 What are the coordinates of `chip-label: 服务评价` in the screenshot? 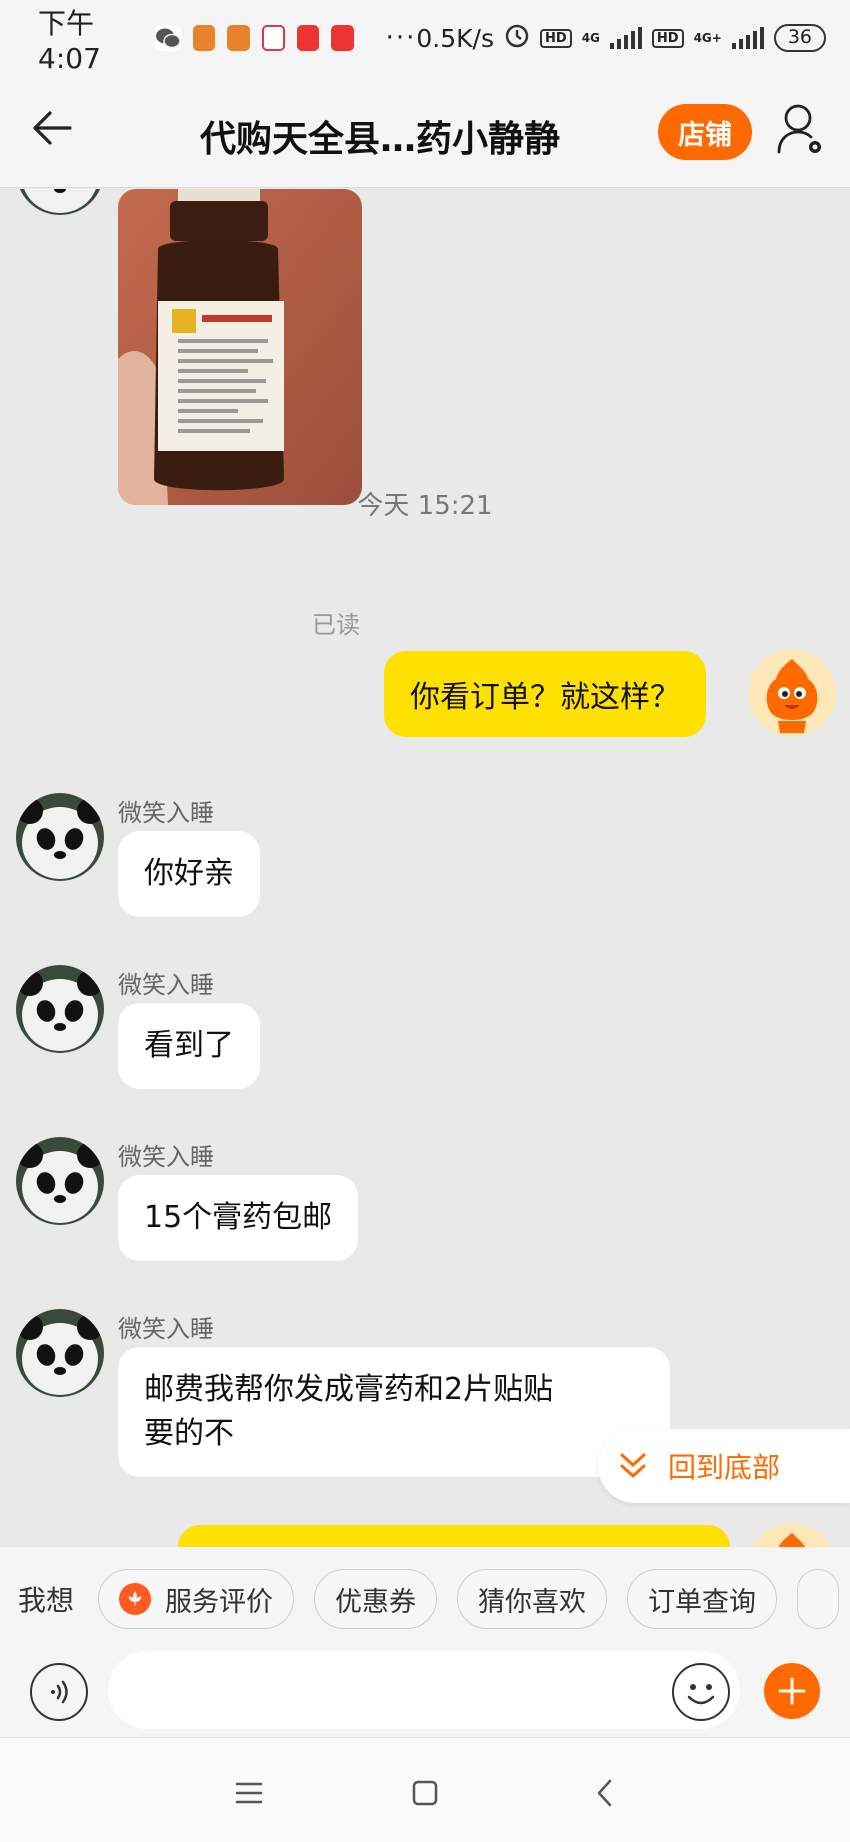 It's located at (219, 1602).